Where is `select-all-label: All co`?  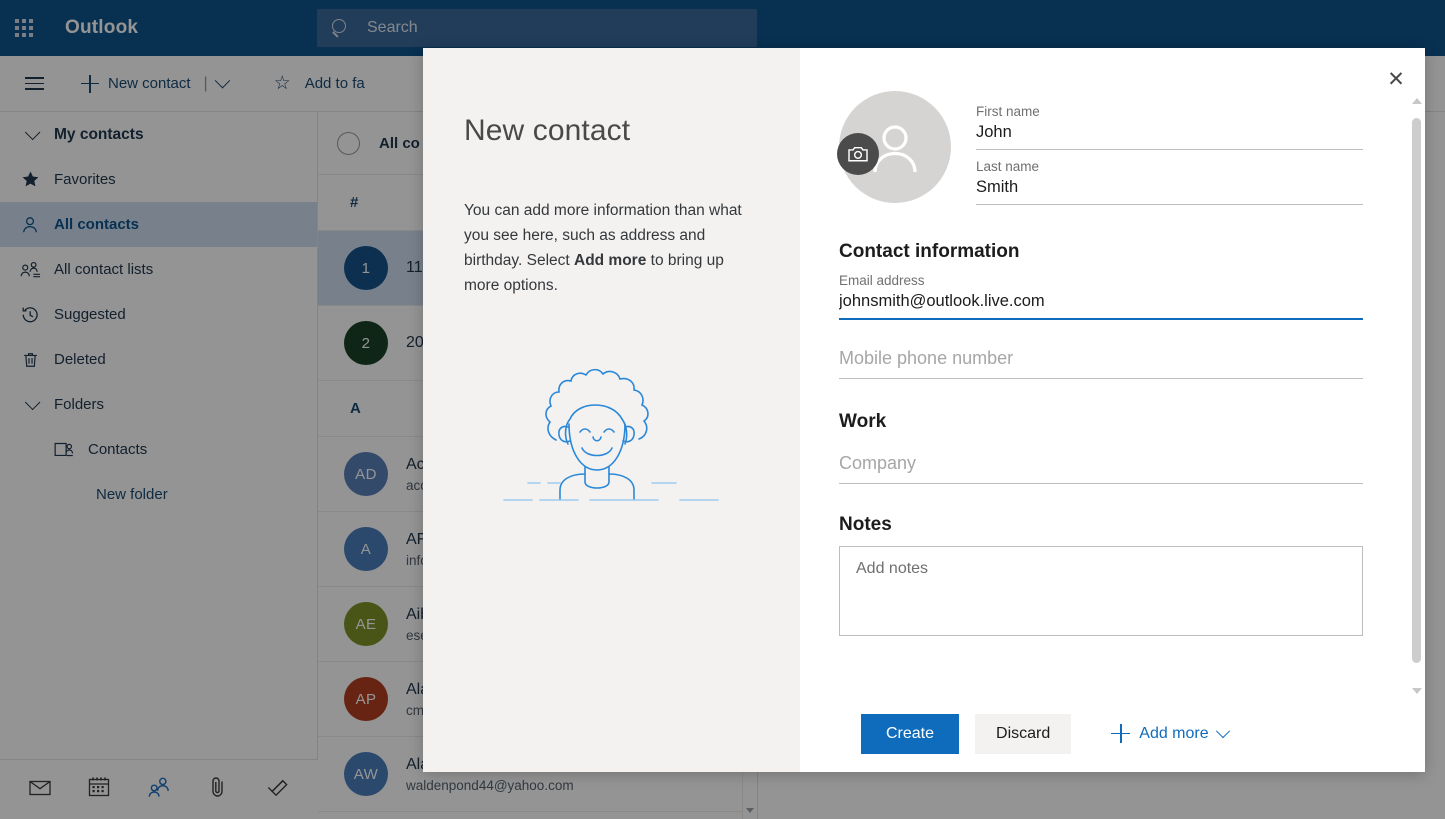
select-all-label: All co is located at coordinates (399, 143).